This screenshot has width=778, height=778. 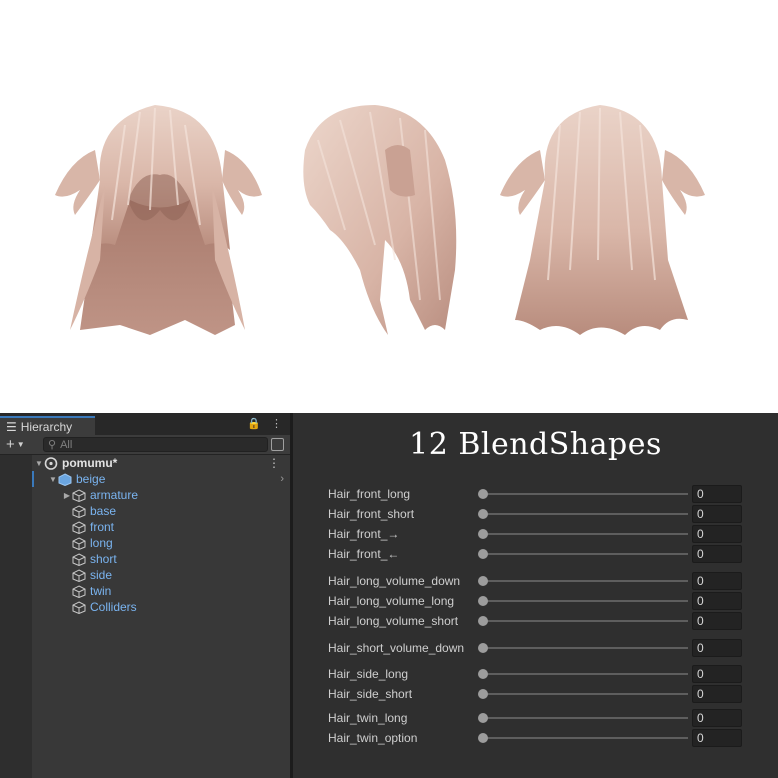 I want to click on create-button: + ▼, so click(x=15, y=444).